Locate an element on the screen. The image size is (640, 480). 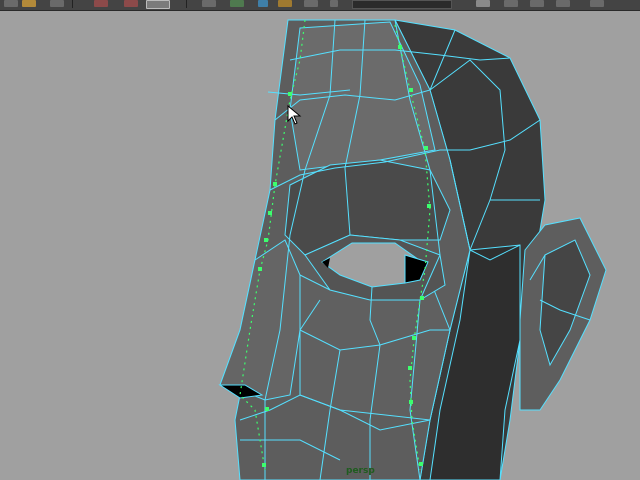
surface-snap-icon is located at coordinates (285, 3).